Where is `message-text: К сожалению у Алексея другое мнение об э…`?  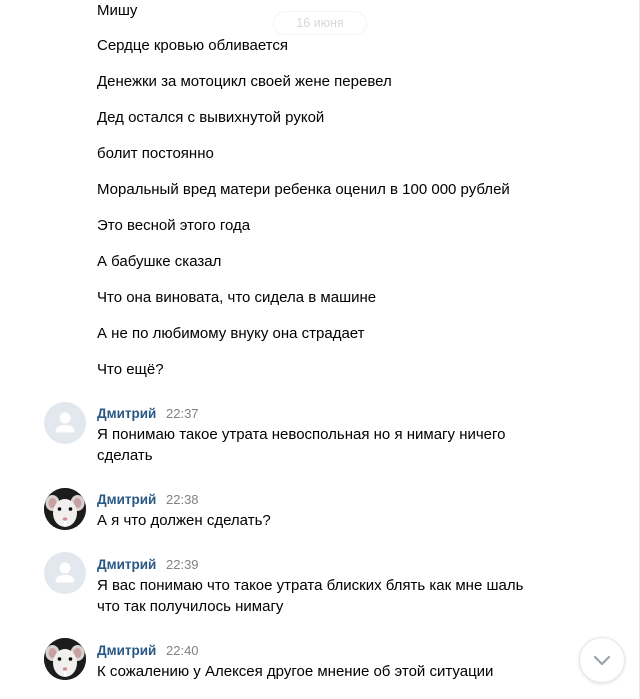 message-text: К сожалению у Алексея другое мнение об э… is located at coordinates (295, 671).